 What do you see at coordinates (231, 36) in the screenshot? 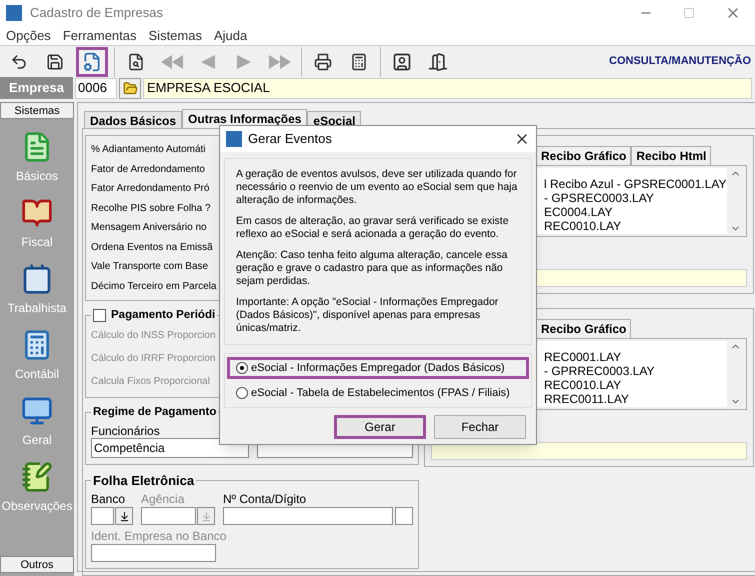
I see `menu-item: Ajuda` at bounding box center [231, 36].